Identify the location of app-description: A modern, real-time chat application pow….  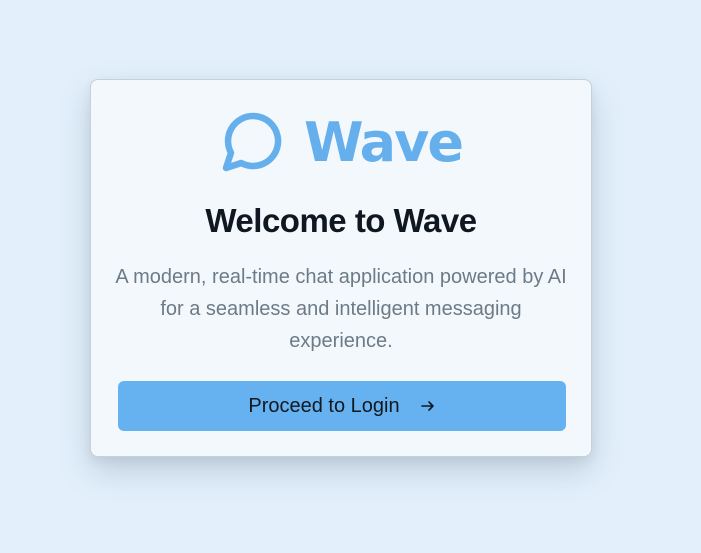
(341, 309).